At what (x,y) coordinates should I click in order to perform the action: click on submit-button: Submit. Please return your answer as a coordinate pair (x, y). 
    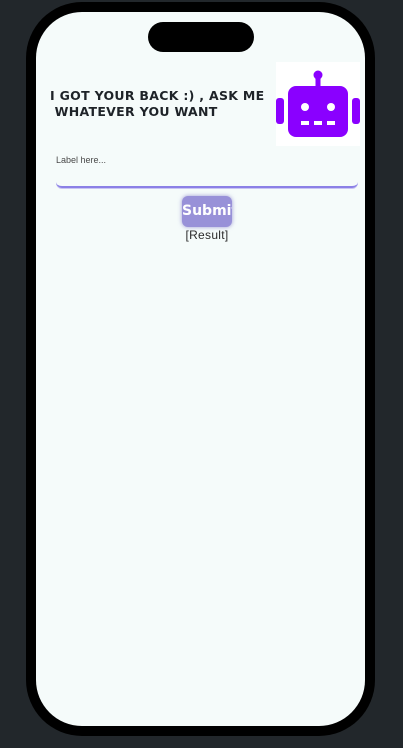
    Looking at the image, I should click on (207, 211).